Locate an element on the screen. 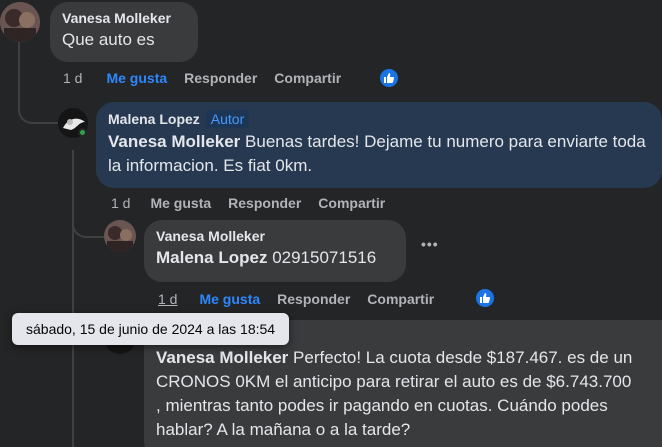 Image resolution: width=662 pixels, height=447 pixels. online-status-icon is located at coordinates (82, 132).